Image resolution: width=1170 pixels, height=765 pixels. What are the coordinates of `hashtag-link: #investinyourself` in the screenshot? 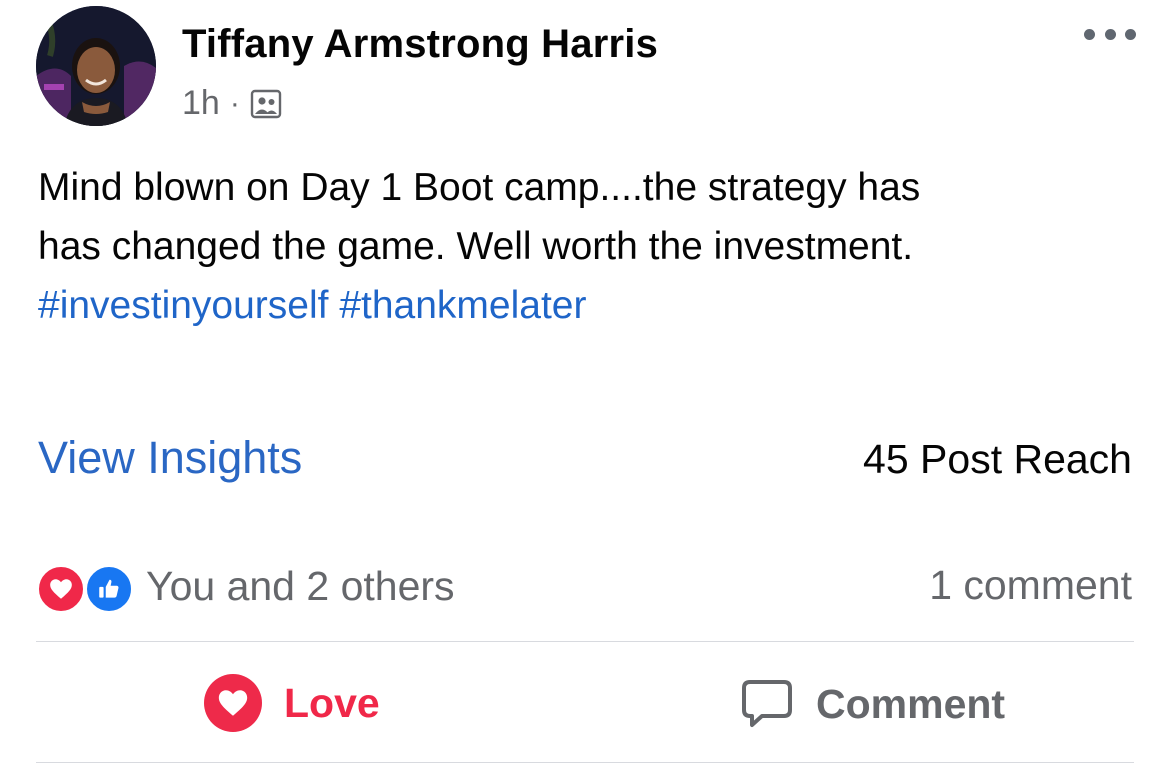 It's located at (183, 305).